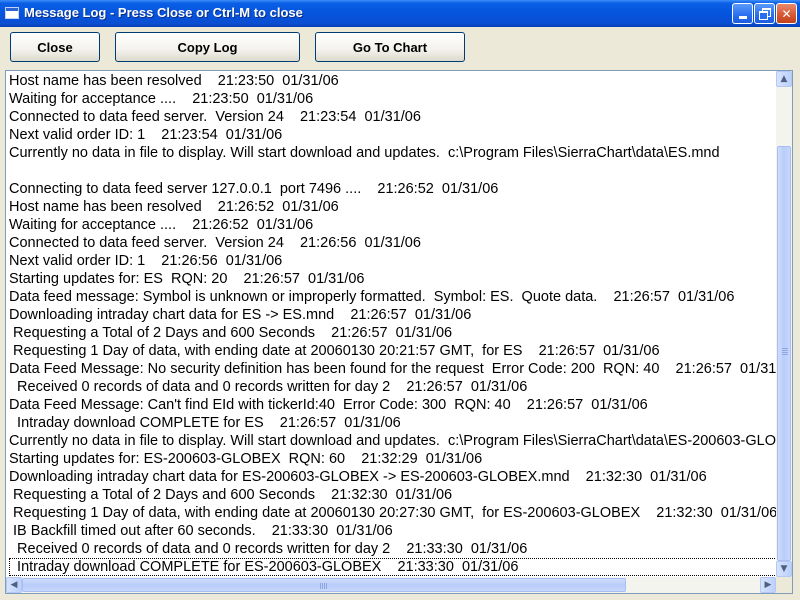 The height and width of the screenshot is (600, 800). I want to click on copy-log-button: Copy Log, so click(207, 47).